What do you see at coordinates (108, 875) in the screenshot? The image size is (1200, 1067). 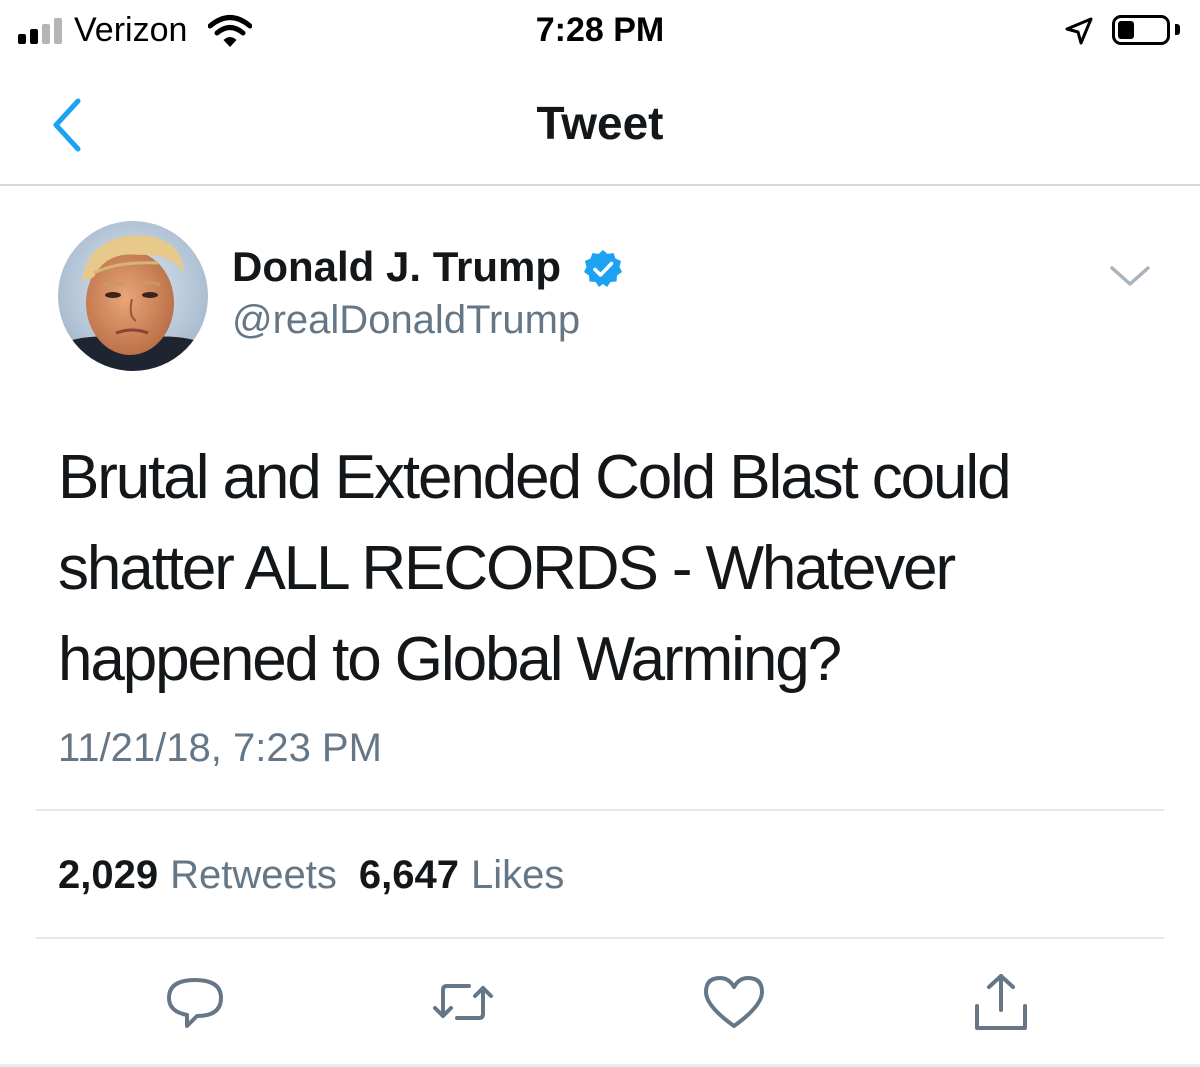 I see `retweets-count: 2,029` at bounding box center [108, 875].